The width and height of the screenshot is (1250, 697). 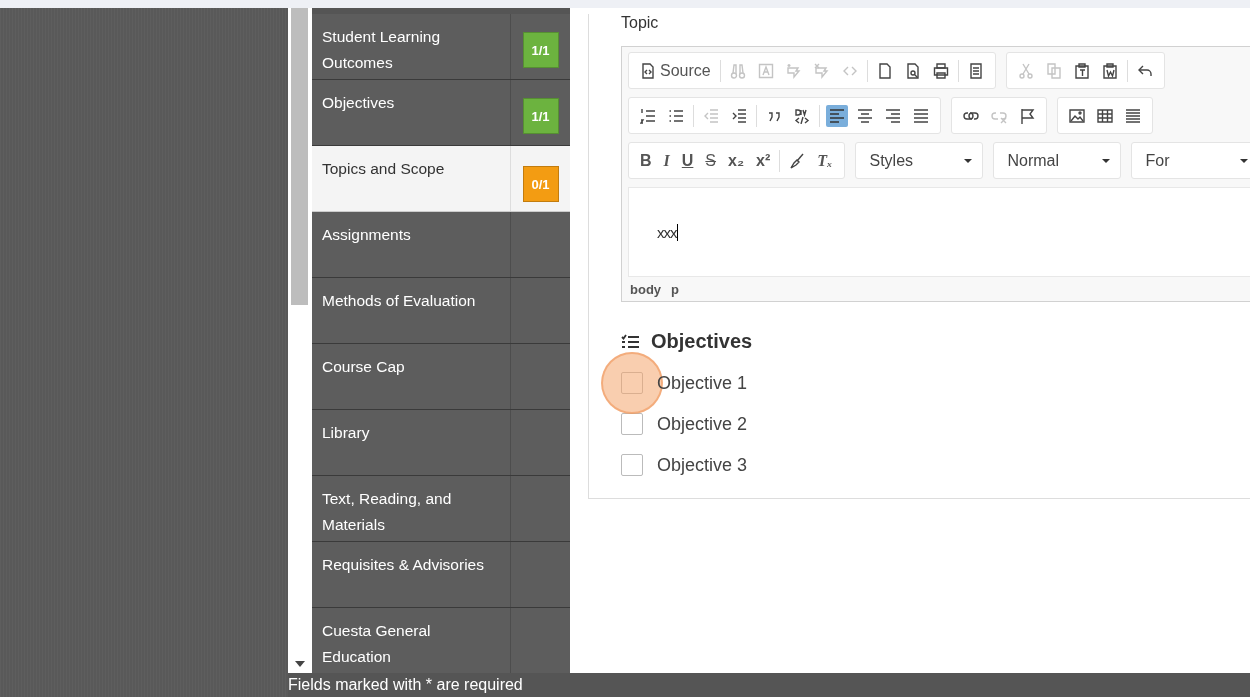 What do you see at coordinates (1110, 70) in the screenshot?
I see `paste-word-icon` at bounding box center [1110, 70].